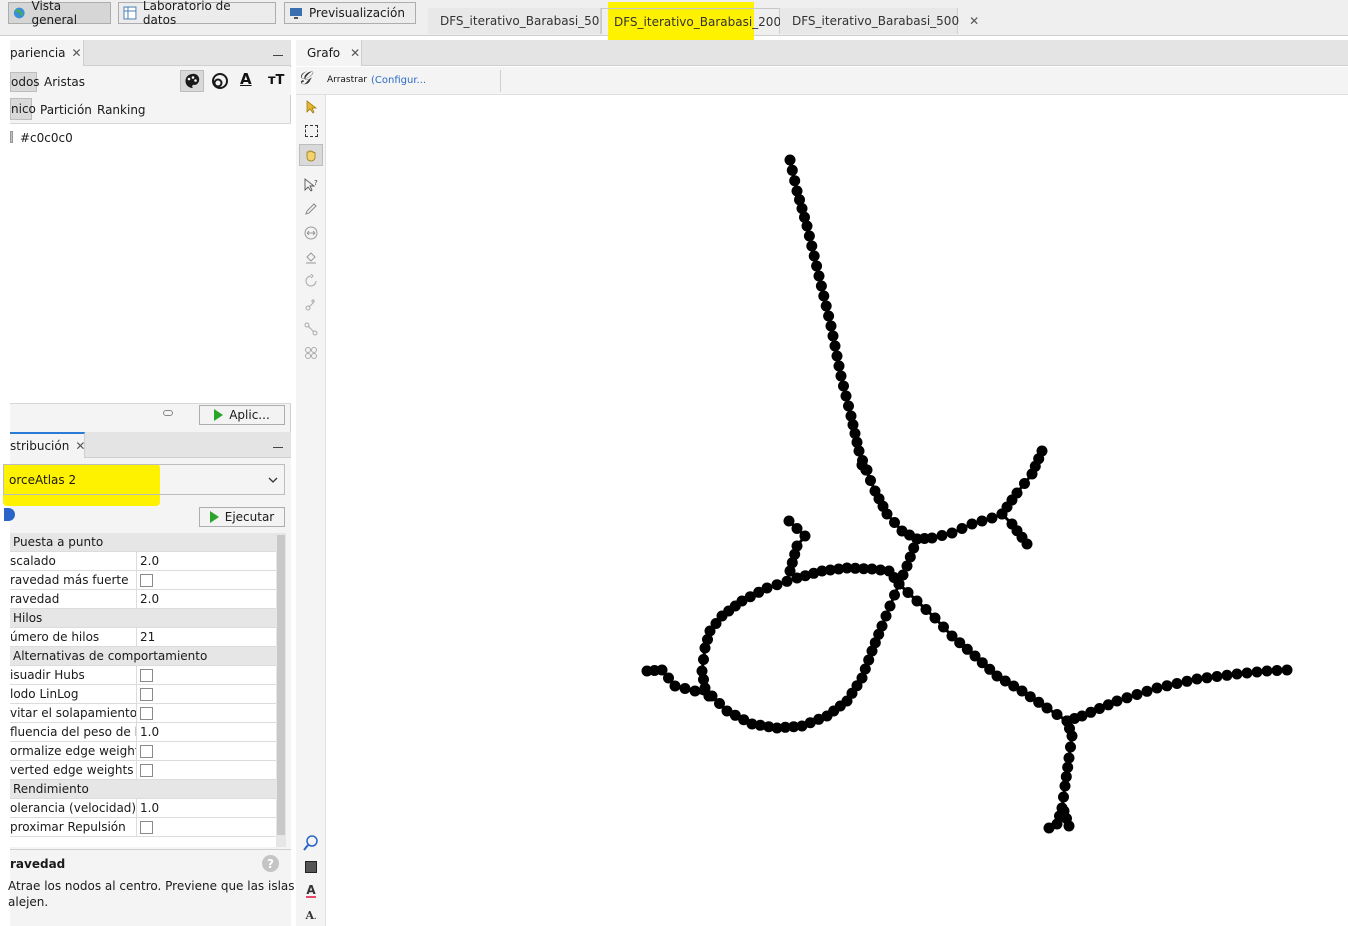 Image resolution: width=1348 pixels, height=926 pixels. What do you see at coordinates (143, 694) in the screenshot?
I see `property-row: lodo LinLog` at bounding box center [143, 694].